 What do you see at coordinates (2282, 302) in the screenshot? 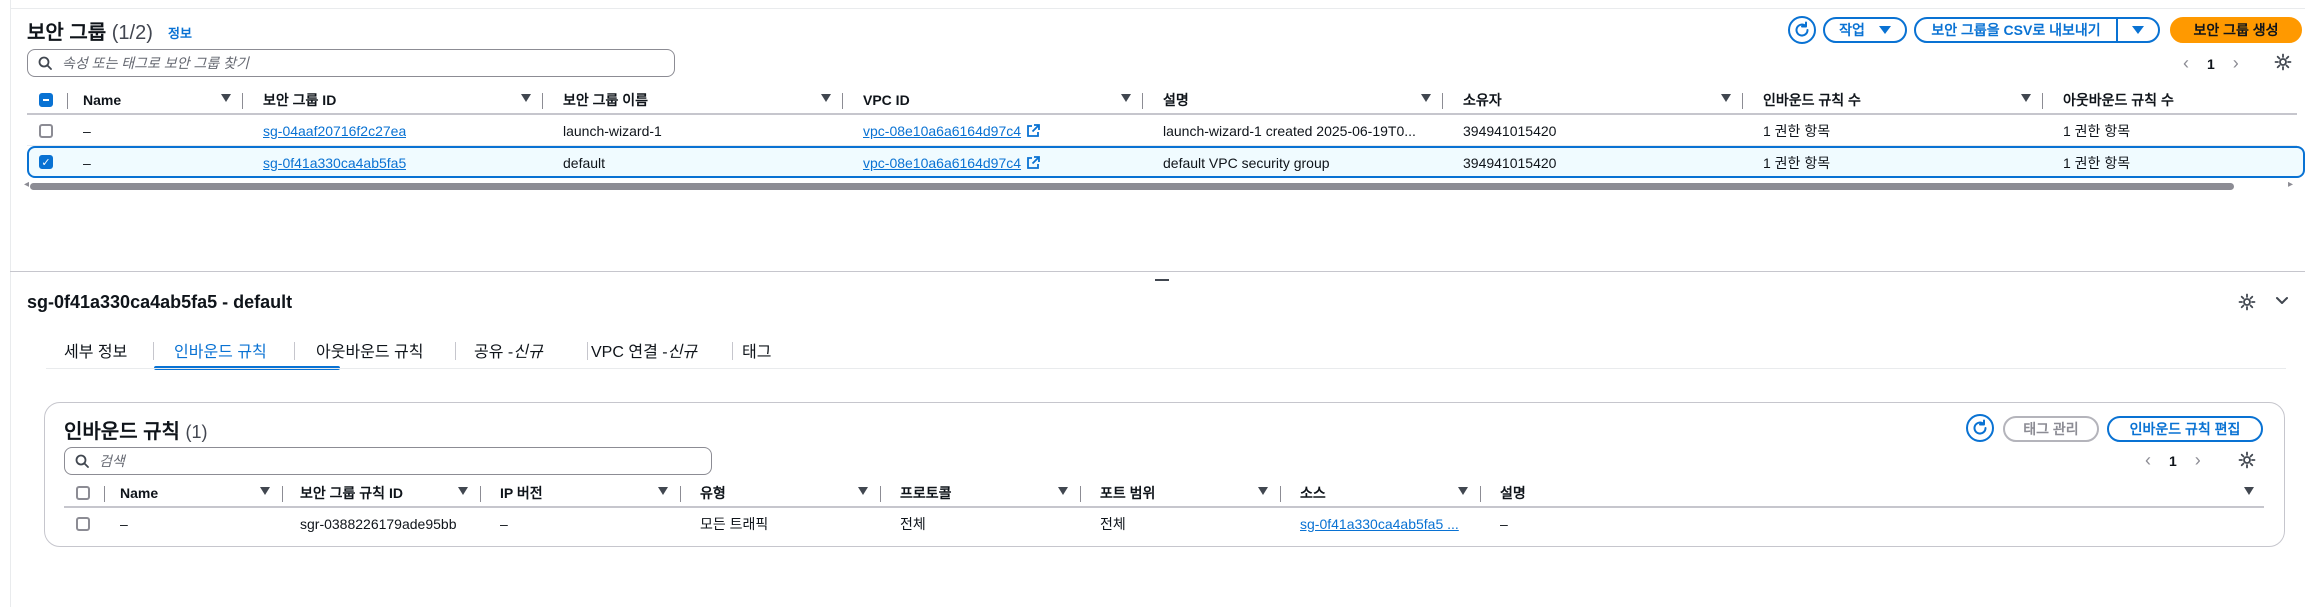
I see `collapse-panel-button` at bounding box center [2282, 302].